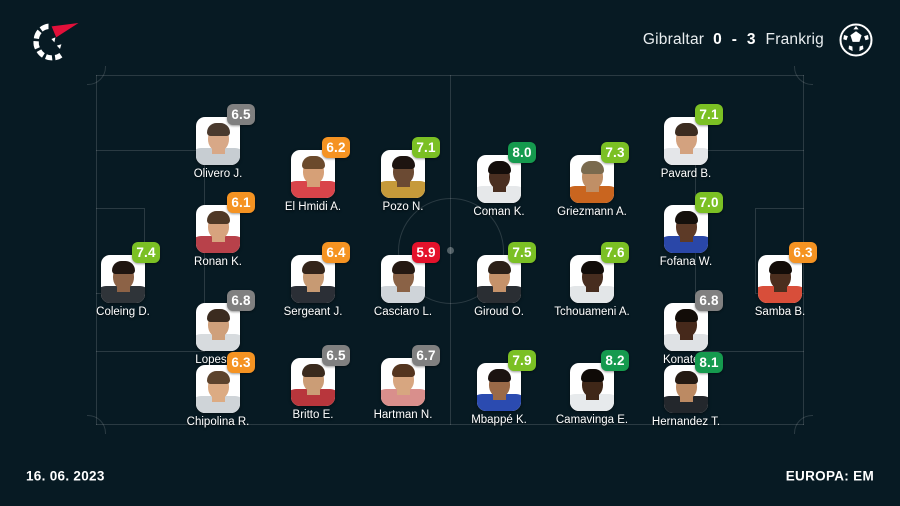 Image resolution: width=900 pixels, height=506 pixels. I want to click on player-marker: 7.0 Fofana W., so click(686, 230).